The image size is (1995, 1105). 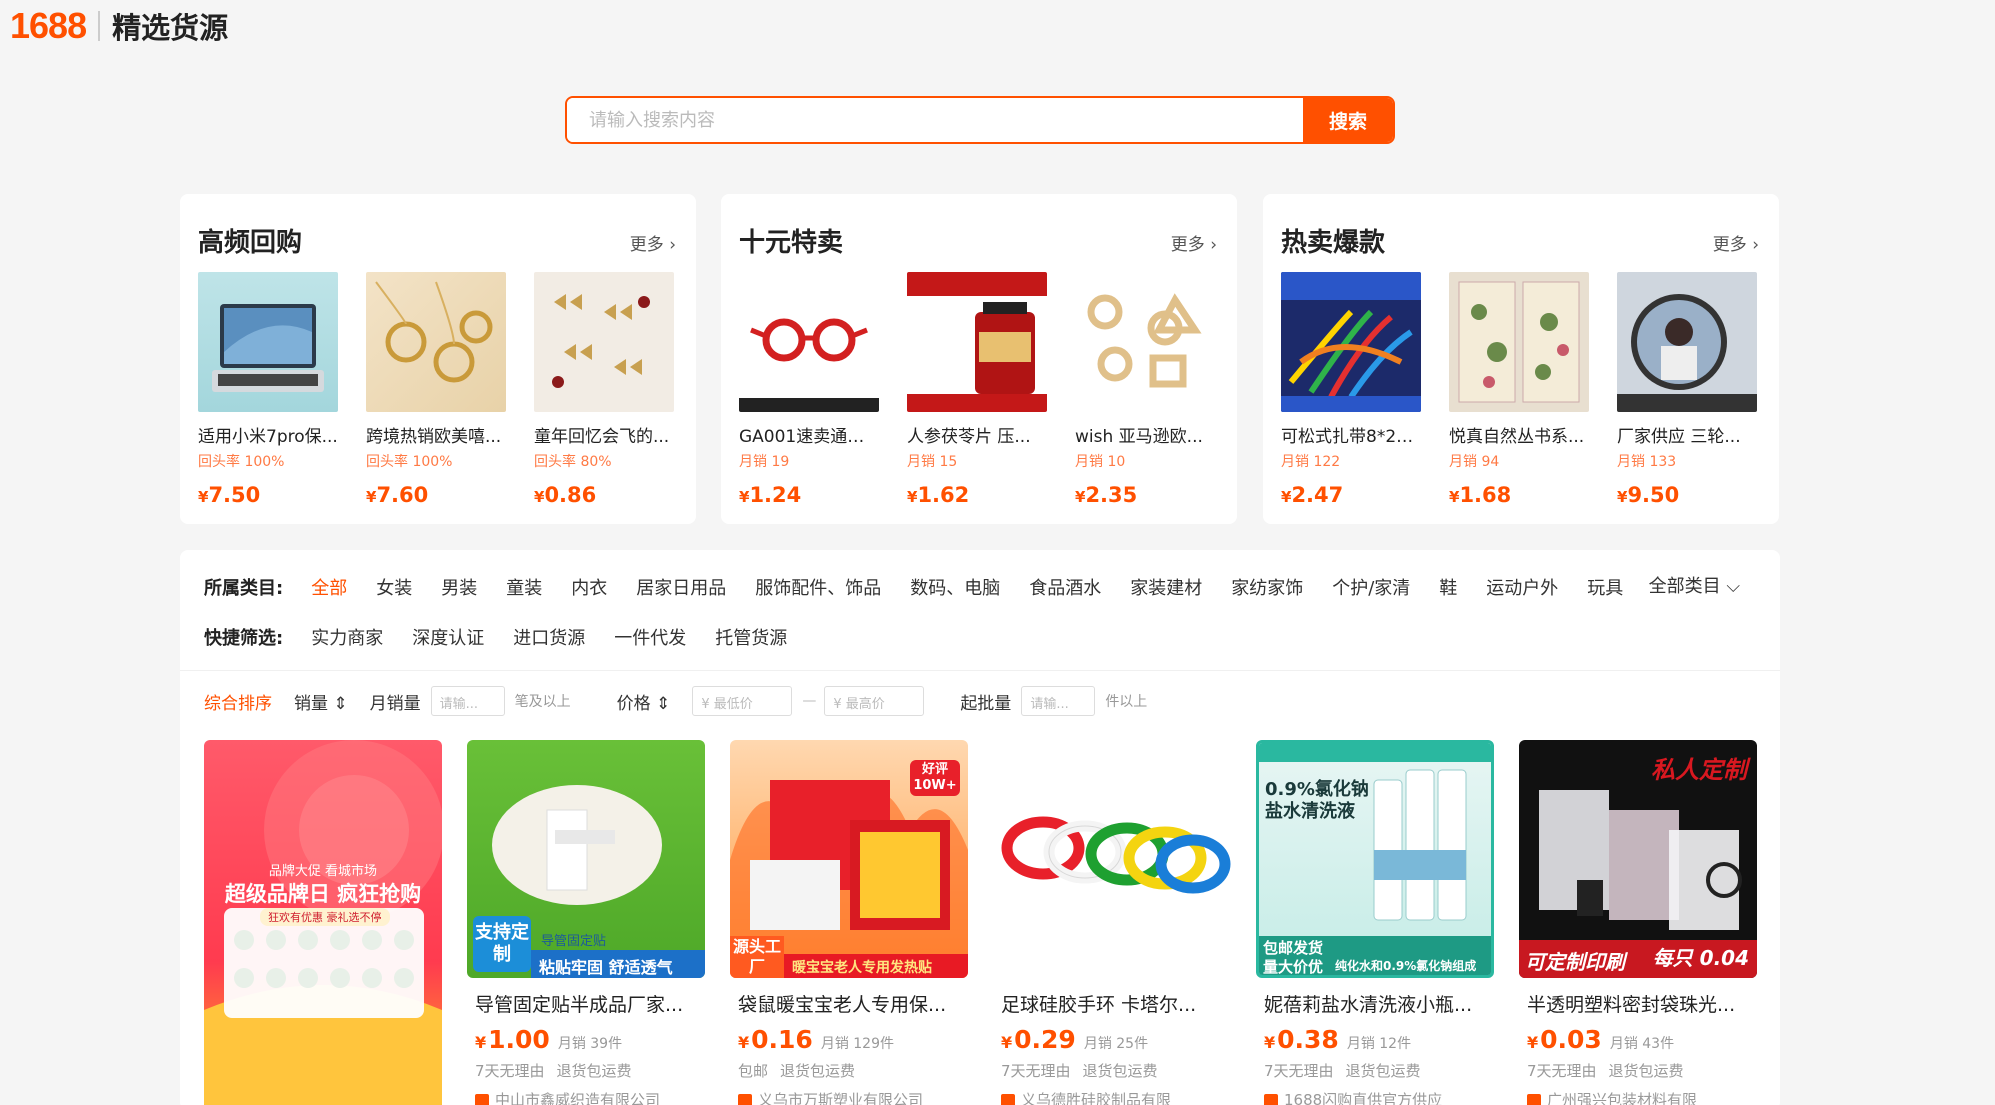 I want to click on shop-name: 义乌德胜硅胶制品有限, so click(x=1112, y=1097).